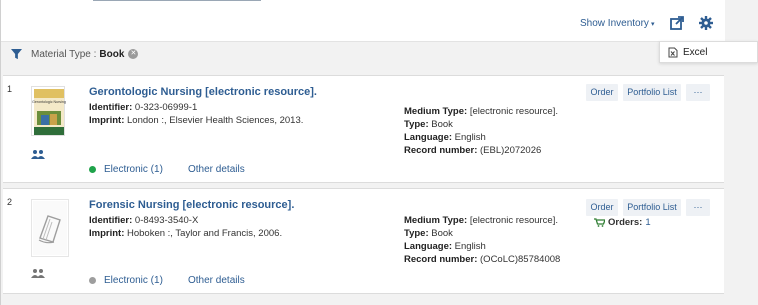 This screenshot has height=305, width=758. Describe the element at coordinates (625, 222) in the screenshot. I see `orders-label: Orders:` at that location.